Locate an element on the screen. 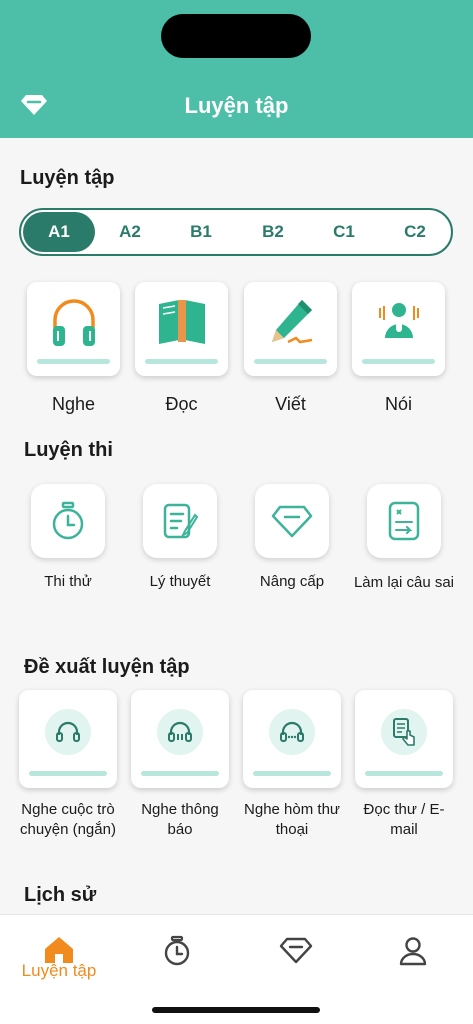 The height and width of the screenshot is (1024, 473). skill-card-listening is located at coordinates (73, 329).